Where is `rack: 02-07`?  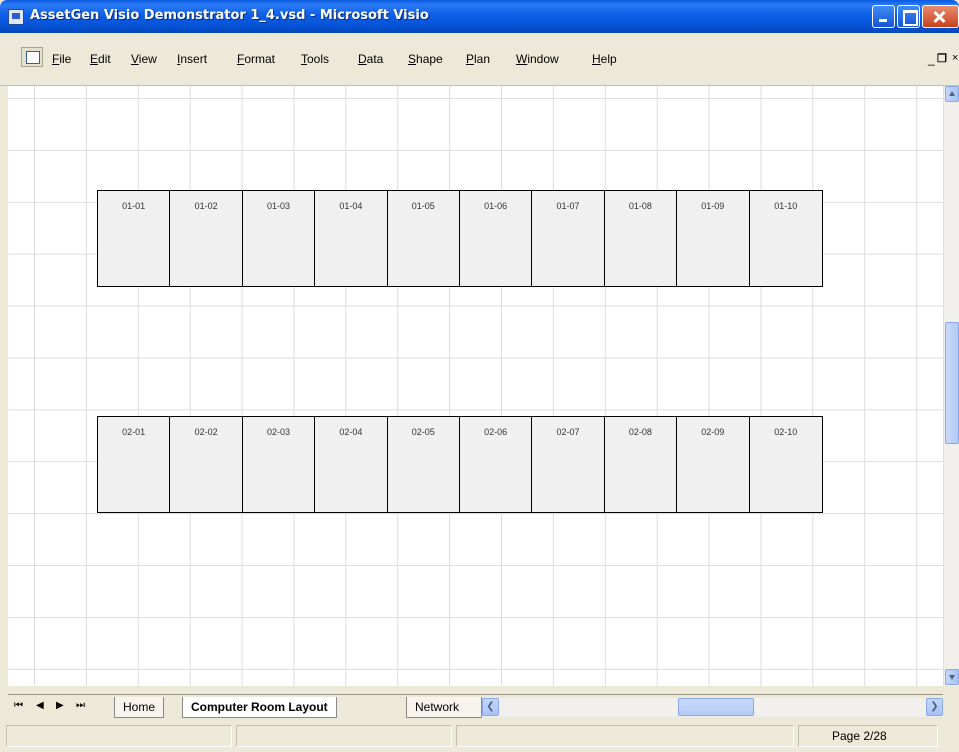 rack: 02-07 is located at coordinates (568, 464).